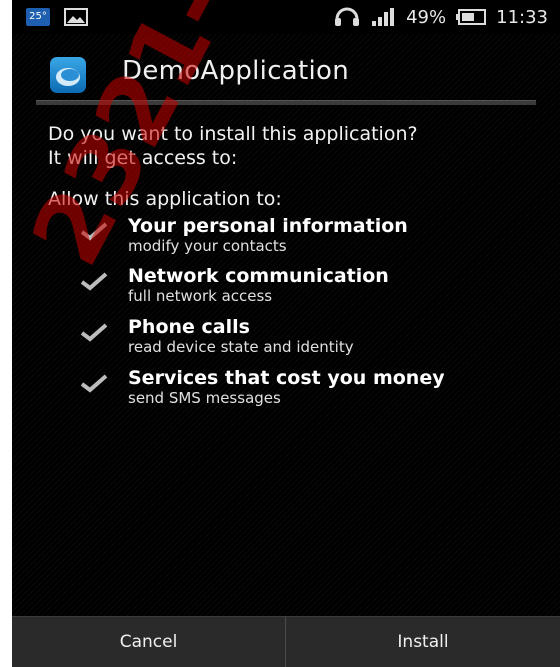 The image size is (560, 667). I want to click on signal-icon, so click(383, 17).